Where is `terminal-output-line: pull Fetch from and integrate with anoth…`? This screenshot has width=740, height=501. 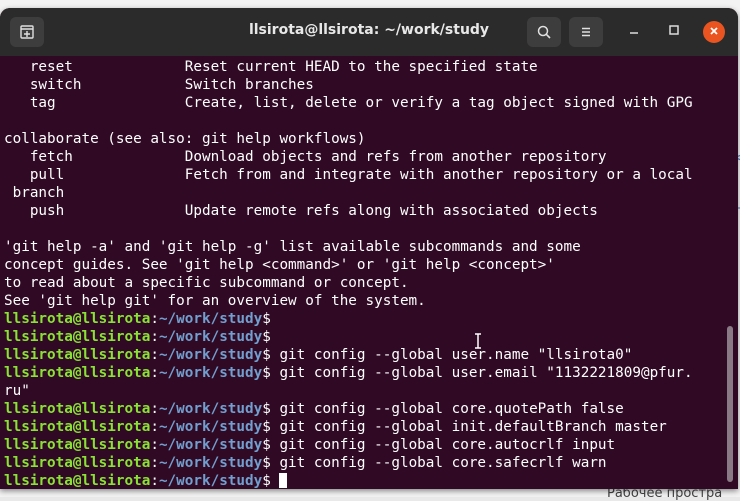 terminal-output-line: pull Fetch from and integrate with anoth… is located at coordinates (348, 175).